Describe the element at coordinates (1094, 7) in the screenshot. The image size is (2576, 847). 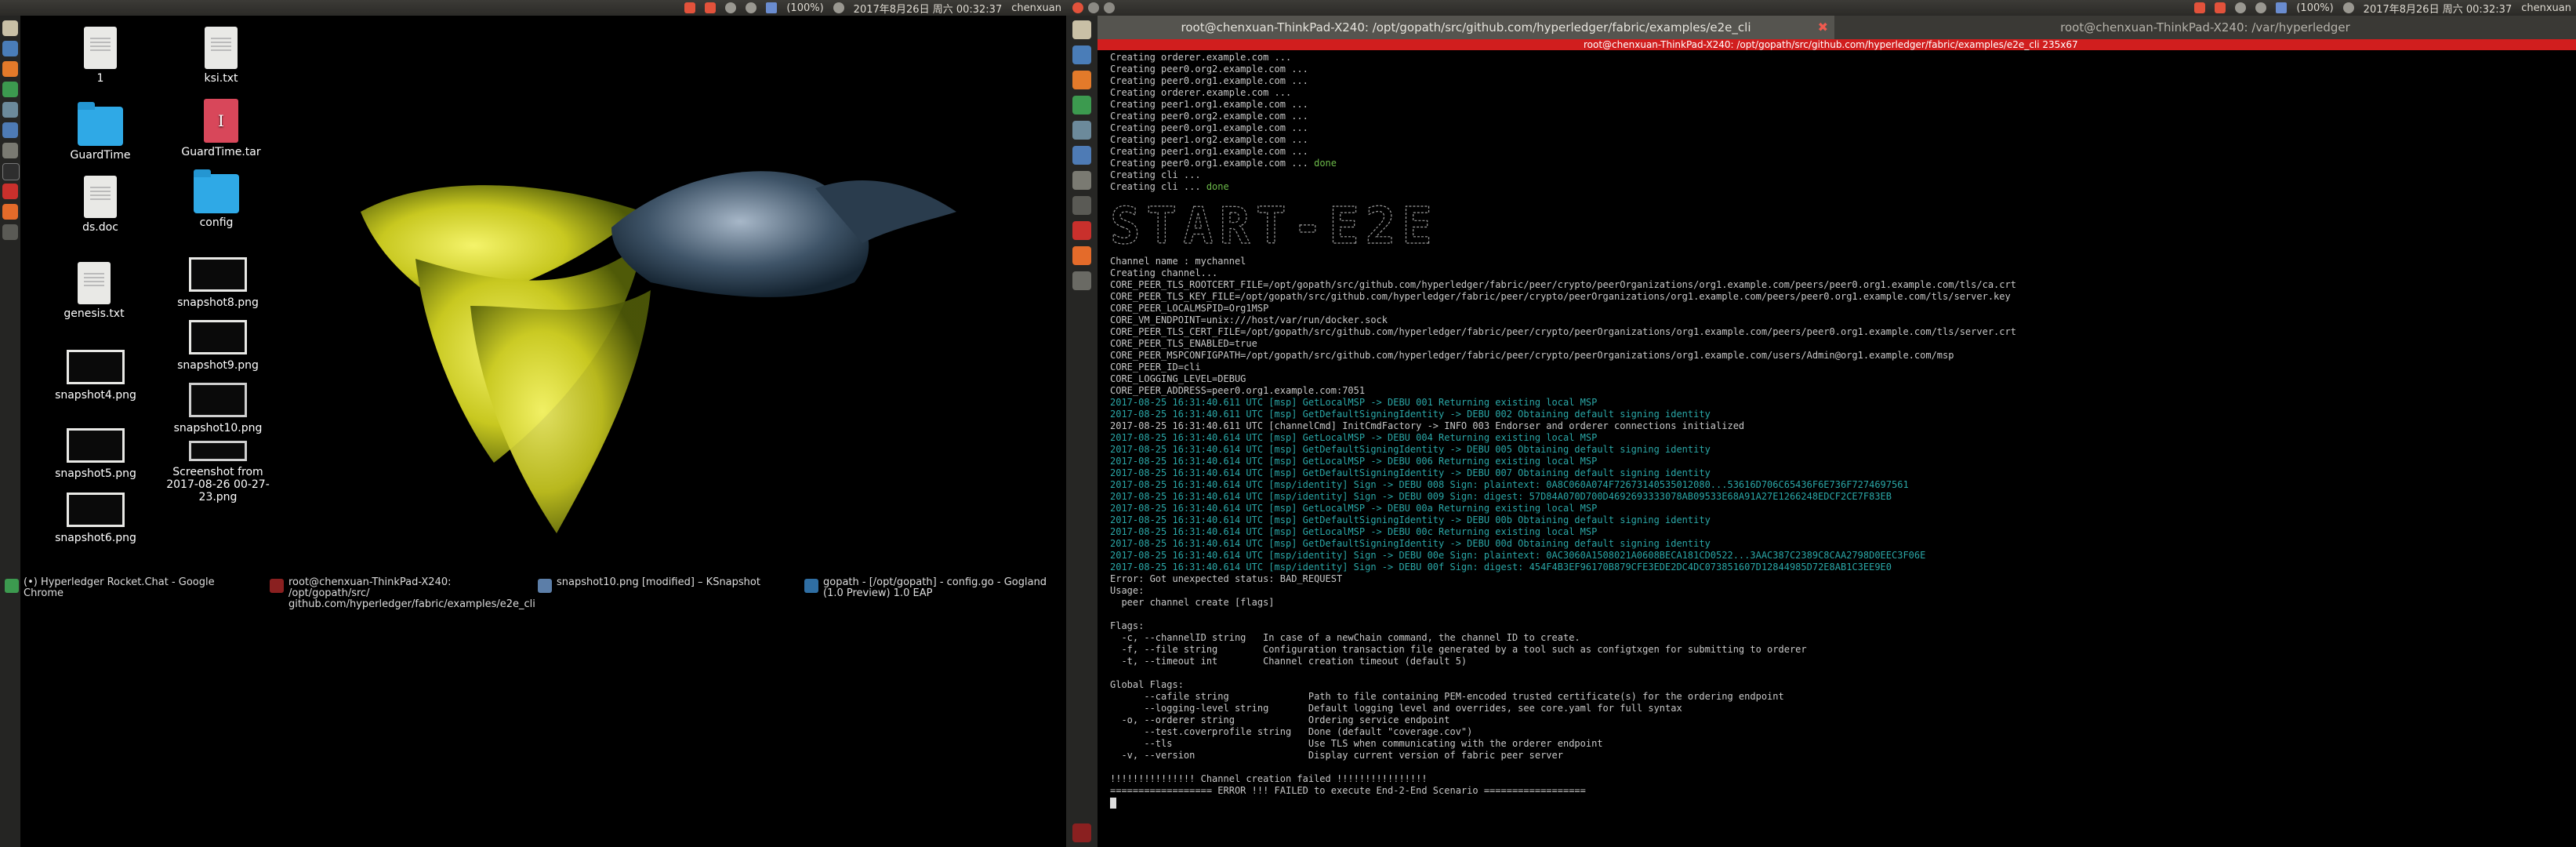
I see `minimize-window-icon` at that location.